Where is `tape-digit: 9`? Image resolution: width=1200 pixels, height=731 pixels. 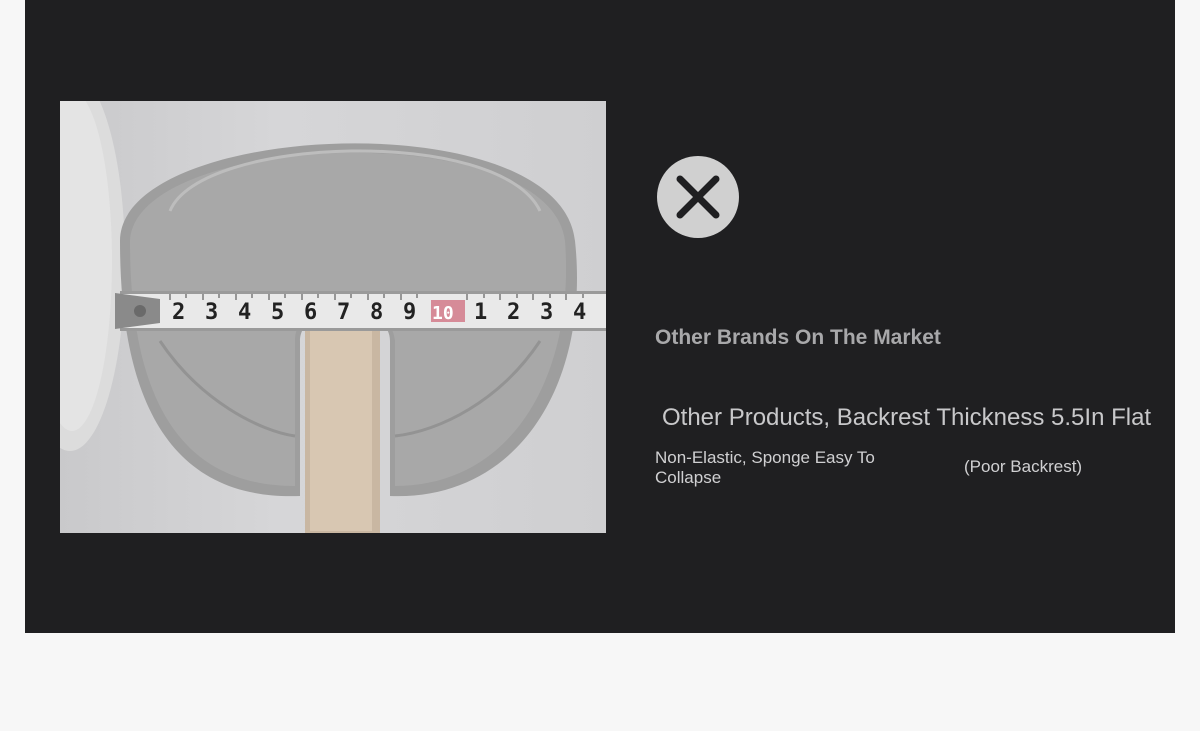
tape-digit: 9 is located at coordinates (409, 312).